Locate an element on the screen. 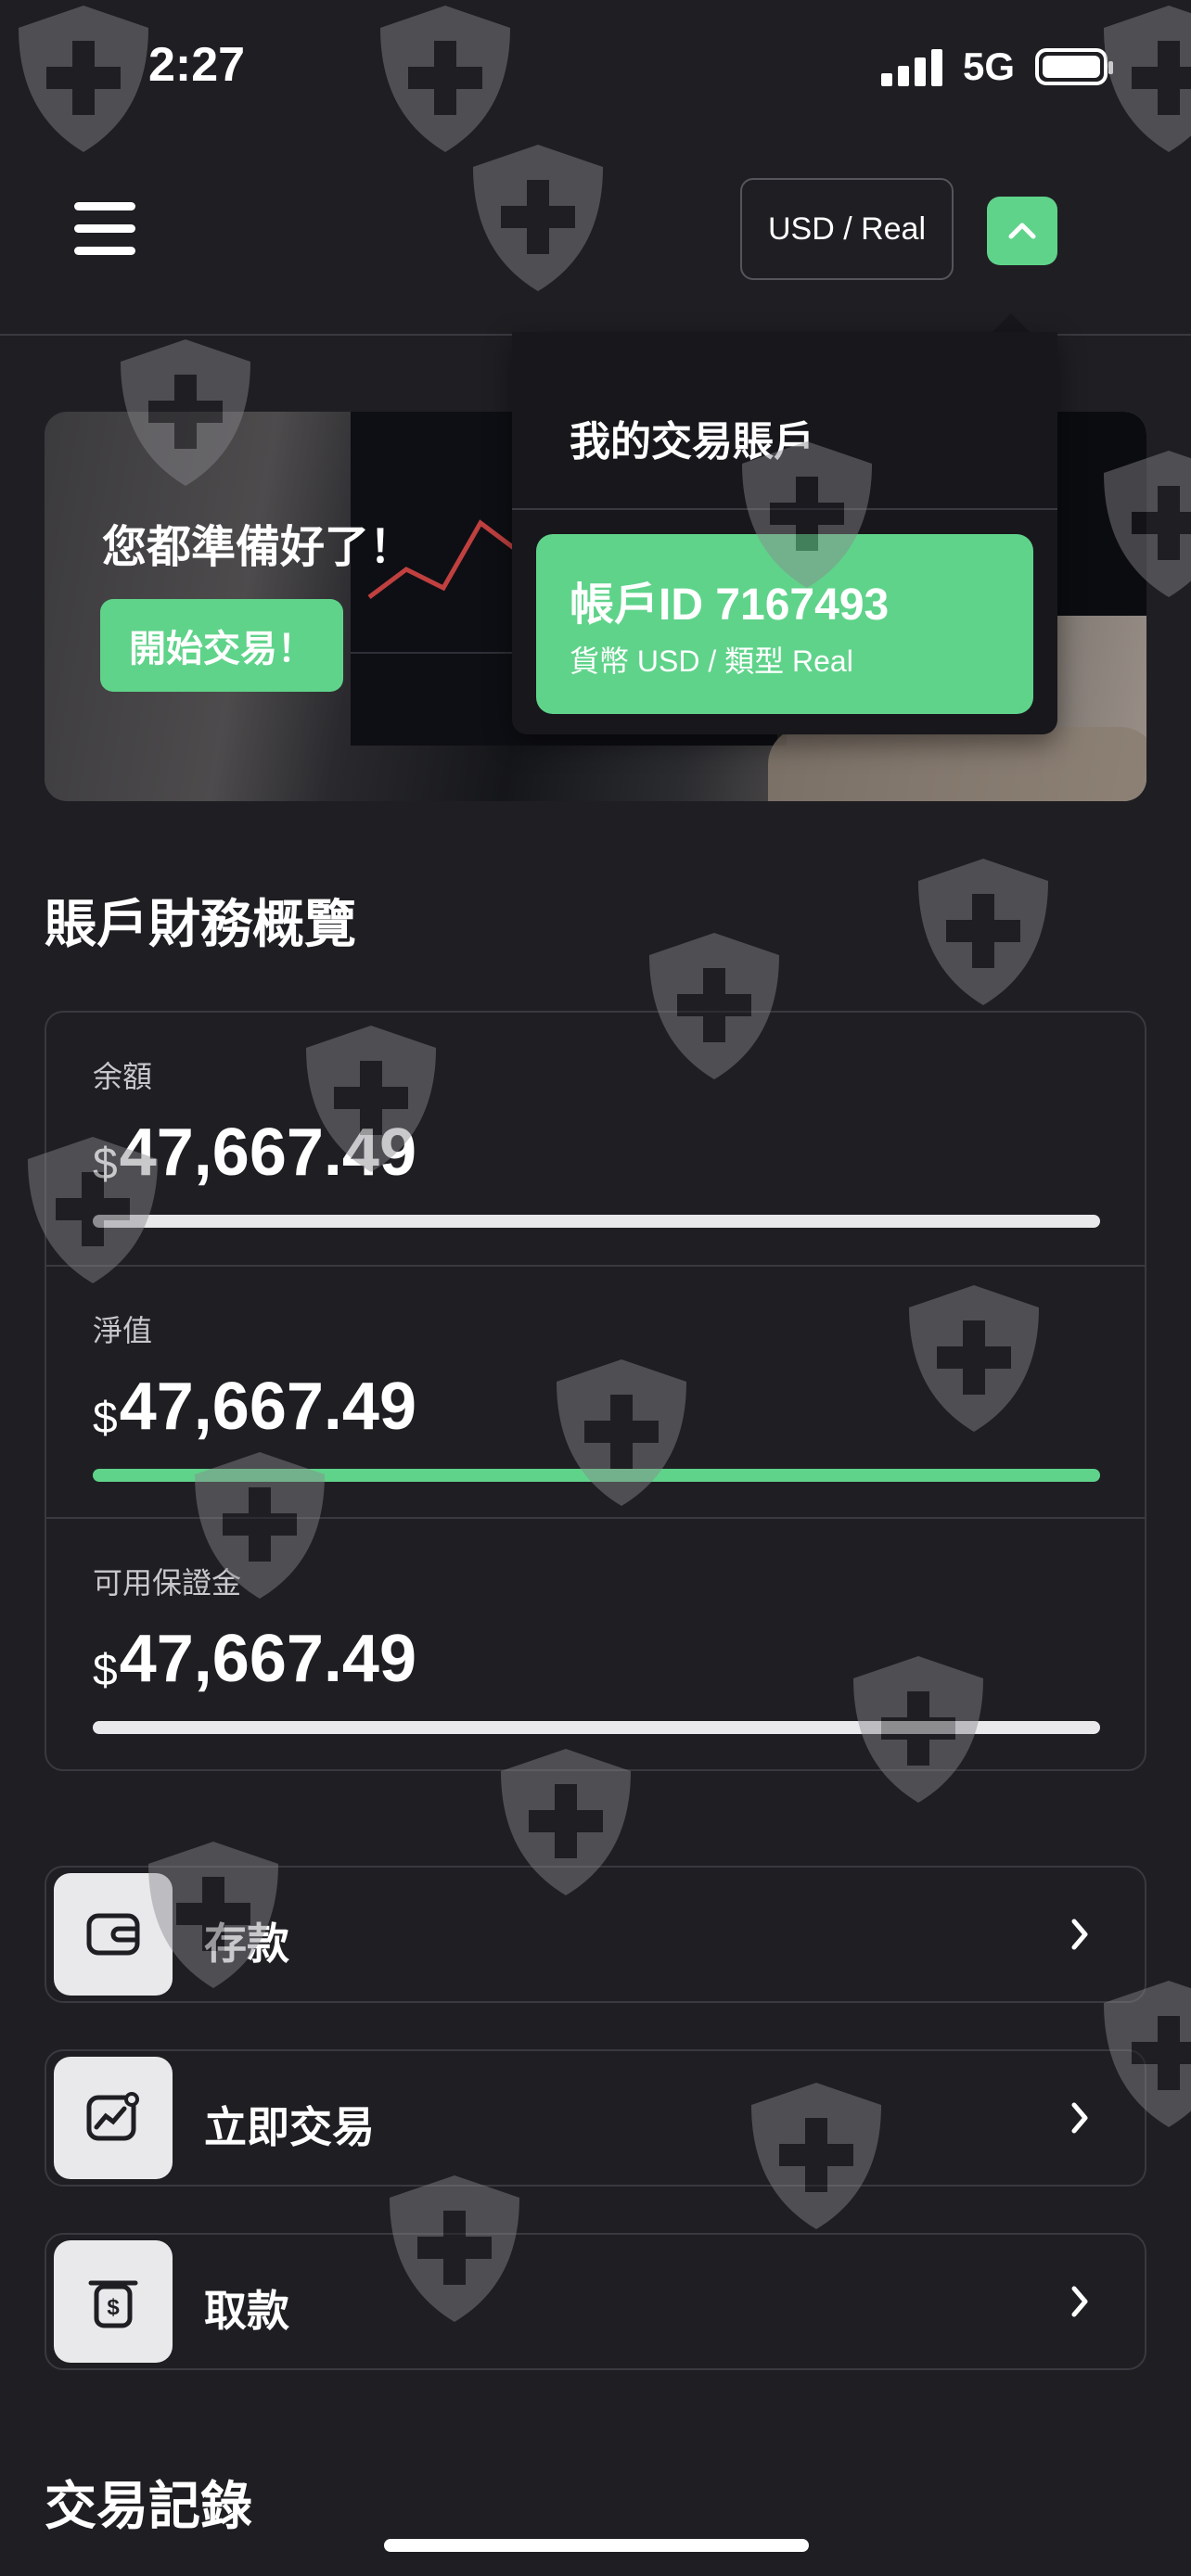  deposit-button: 存款 is located at coordinates (595, 1935).